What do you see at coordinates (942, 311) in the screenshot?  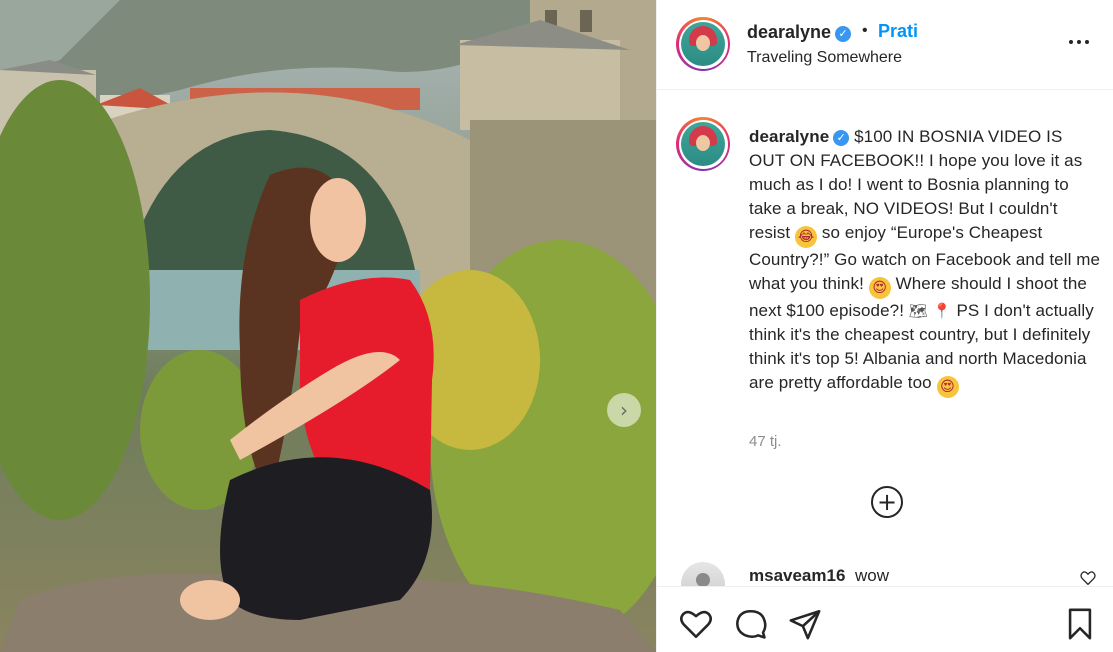 I see `pushpin-emoji-icon: 📍` at bounding box center [942, 311].